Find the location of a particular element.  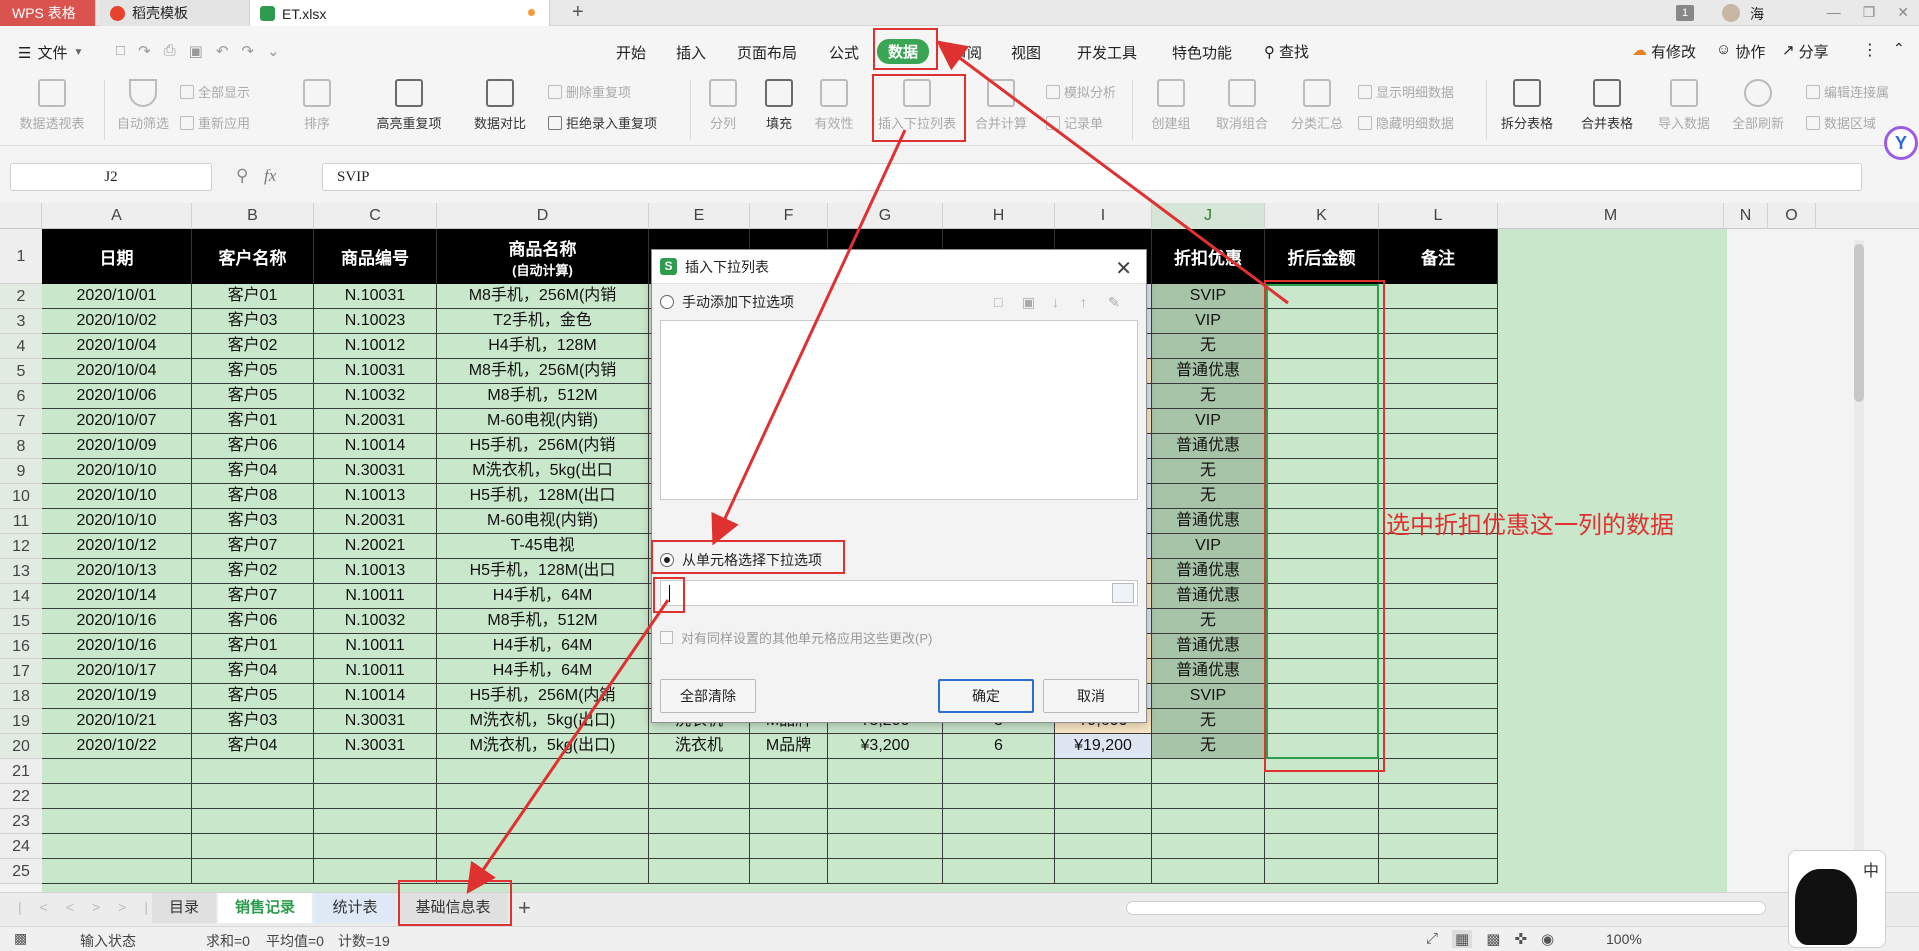

table-cell: 2020/10/10 is located at coordinates (117, 521).